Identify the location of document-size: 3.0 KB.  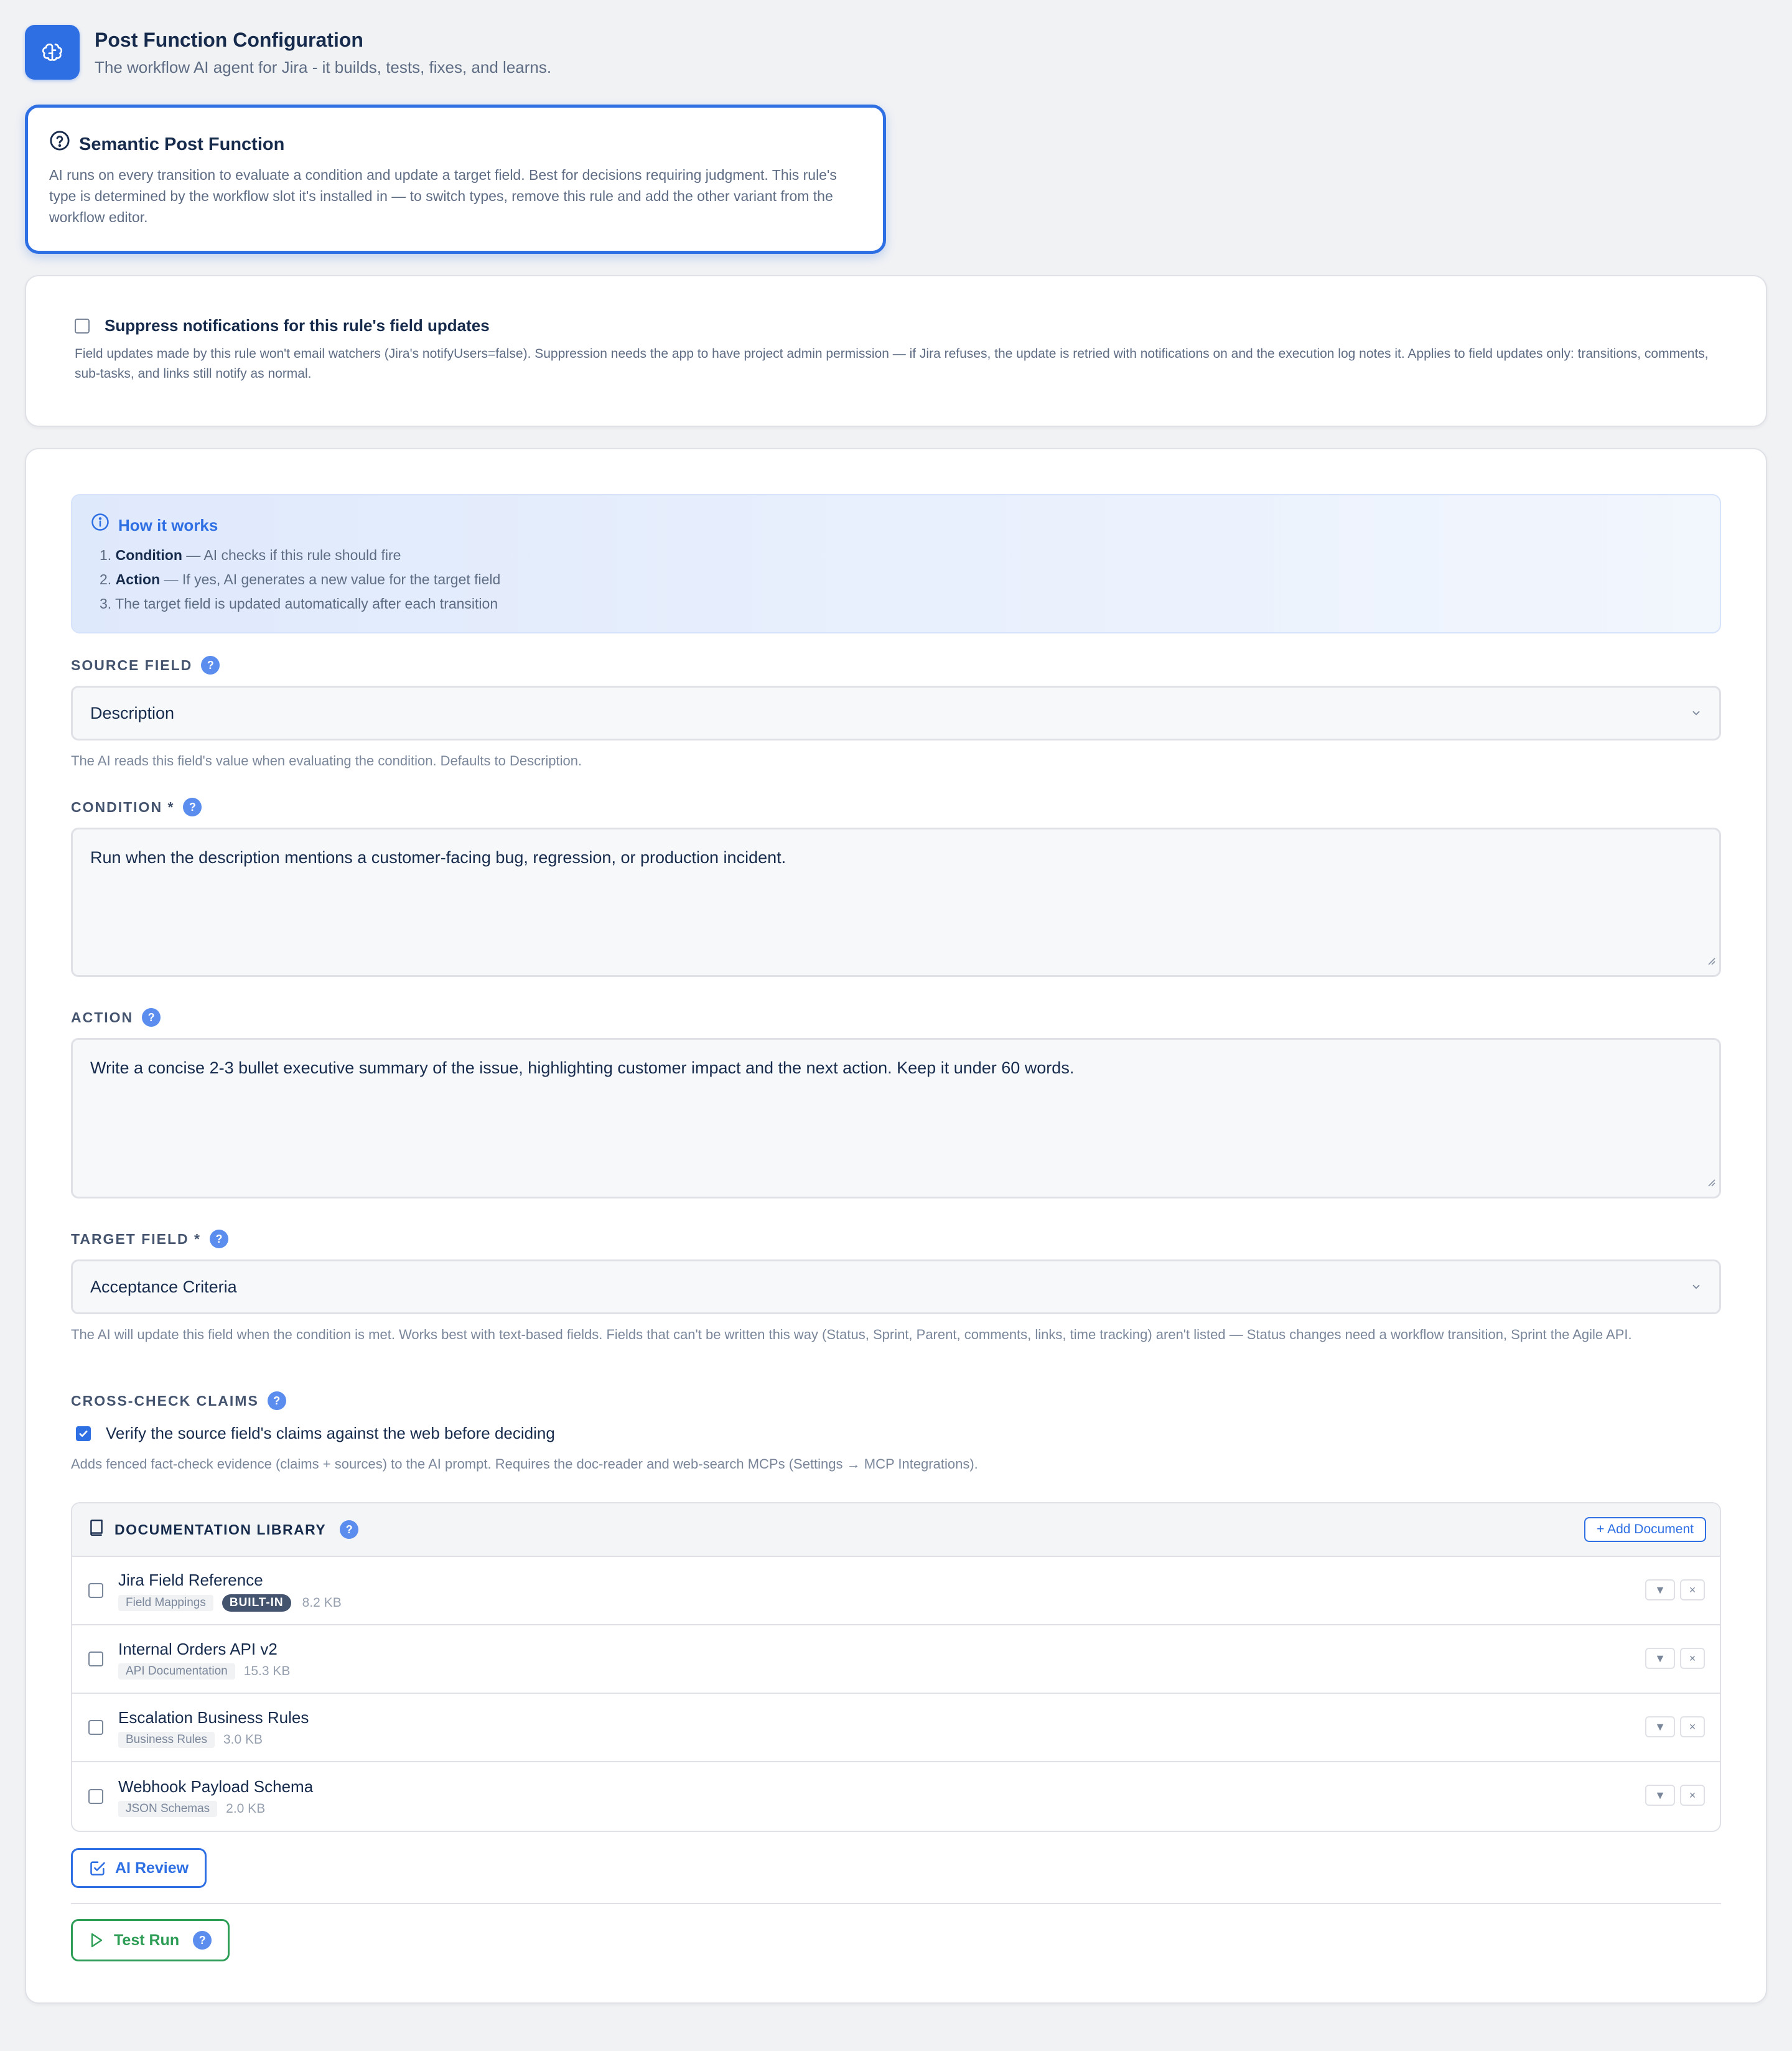
(243, 1739).